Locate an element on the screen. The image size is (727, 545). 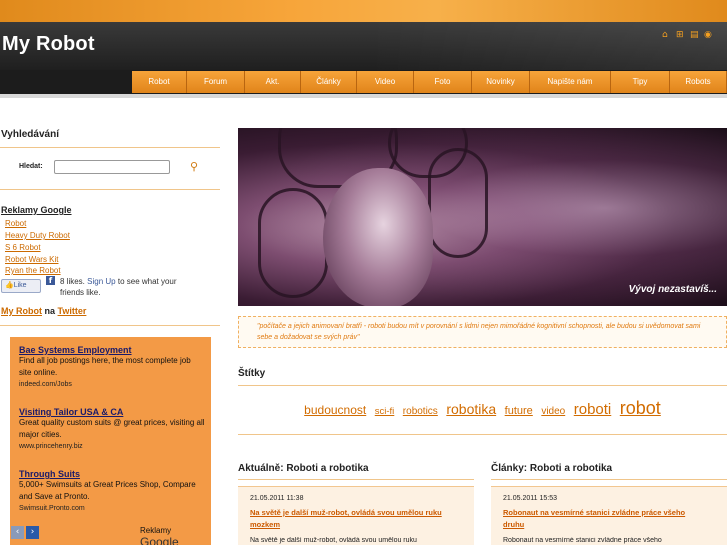
ad-link: S 6 Robot is located at coordinates (23, 247).